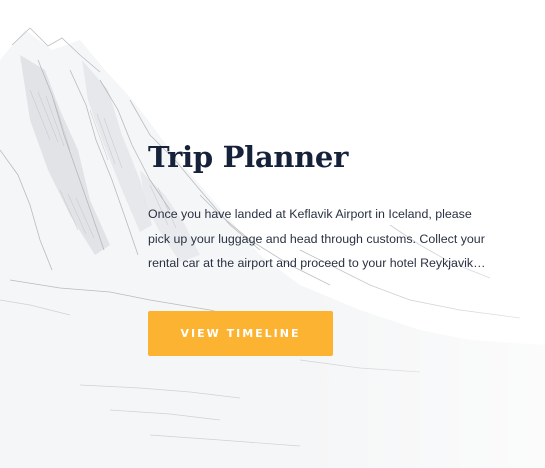  I want to click on page-title: Trip Planner, so click(248, 157).